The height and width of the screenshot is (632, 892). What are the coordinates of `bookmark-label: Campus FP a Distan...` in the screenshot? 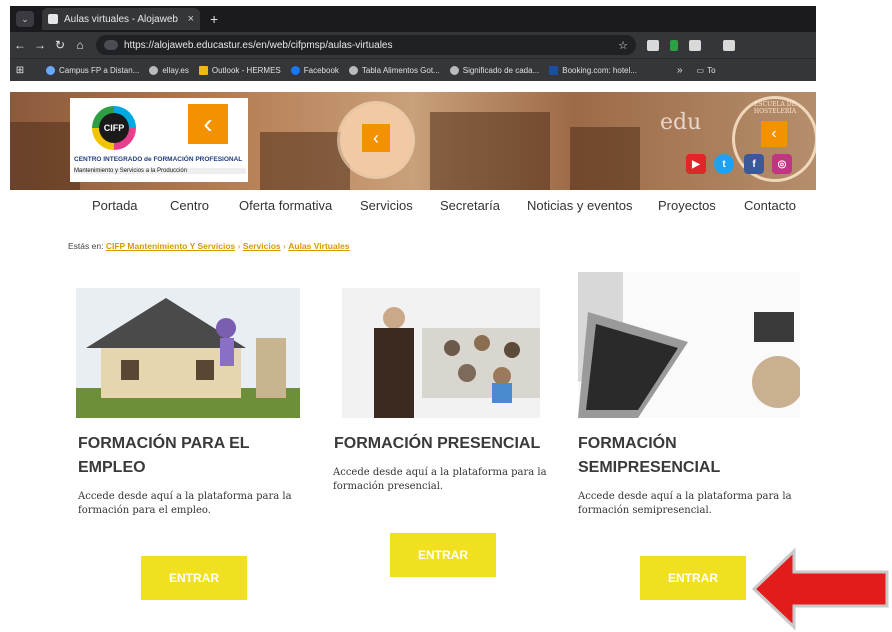 It's located at (99, 70).